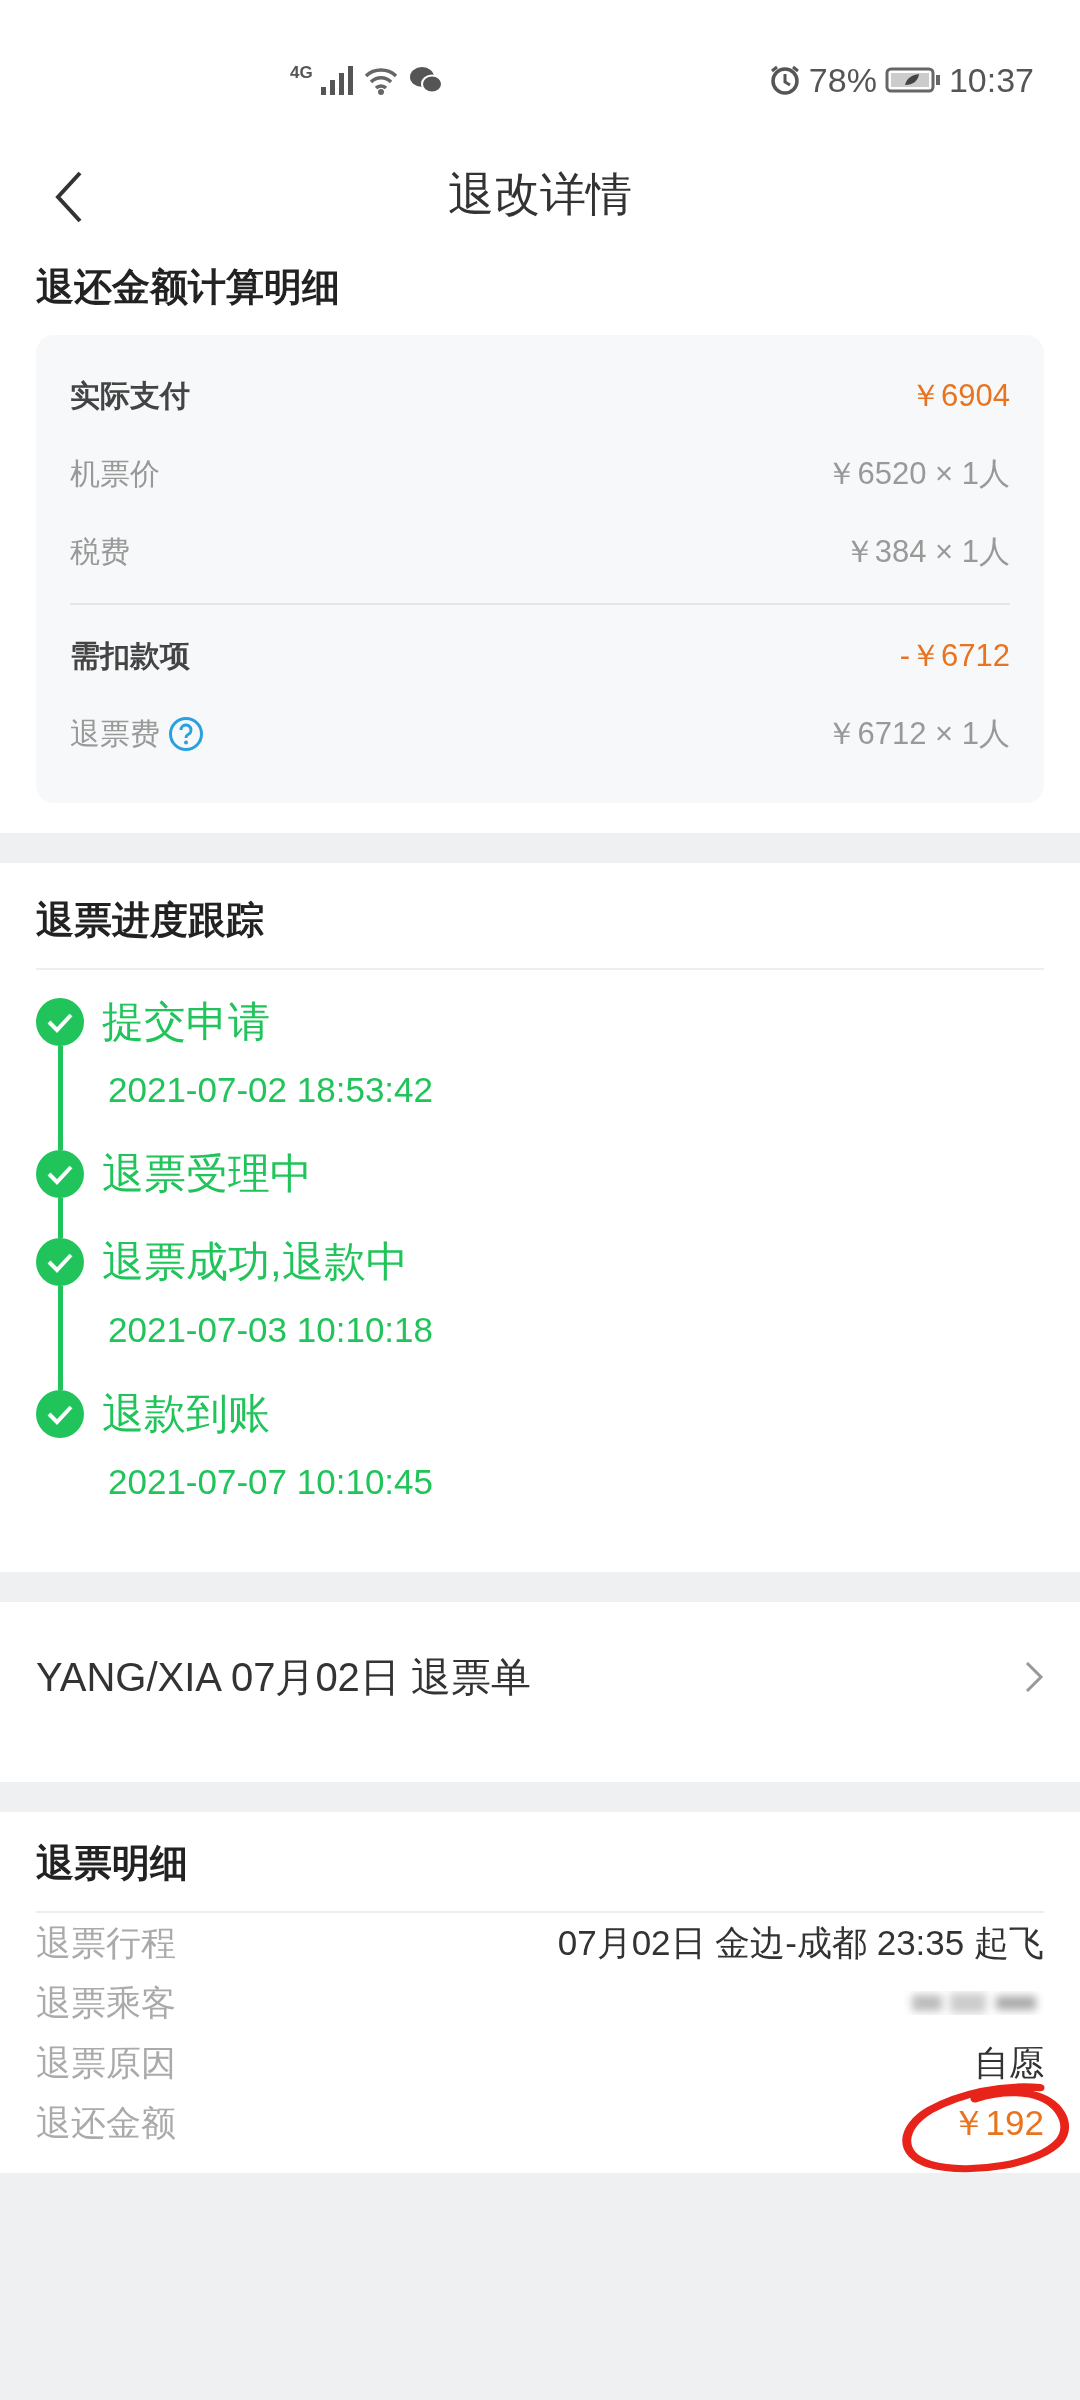 The height and width of the screenshot is (2400, 1080). Describe the element at coordinates (270, 1482) in the screenshot. I see `step-time: 2021-07-07 10:10:45` at that location.